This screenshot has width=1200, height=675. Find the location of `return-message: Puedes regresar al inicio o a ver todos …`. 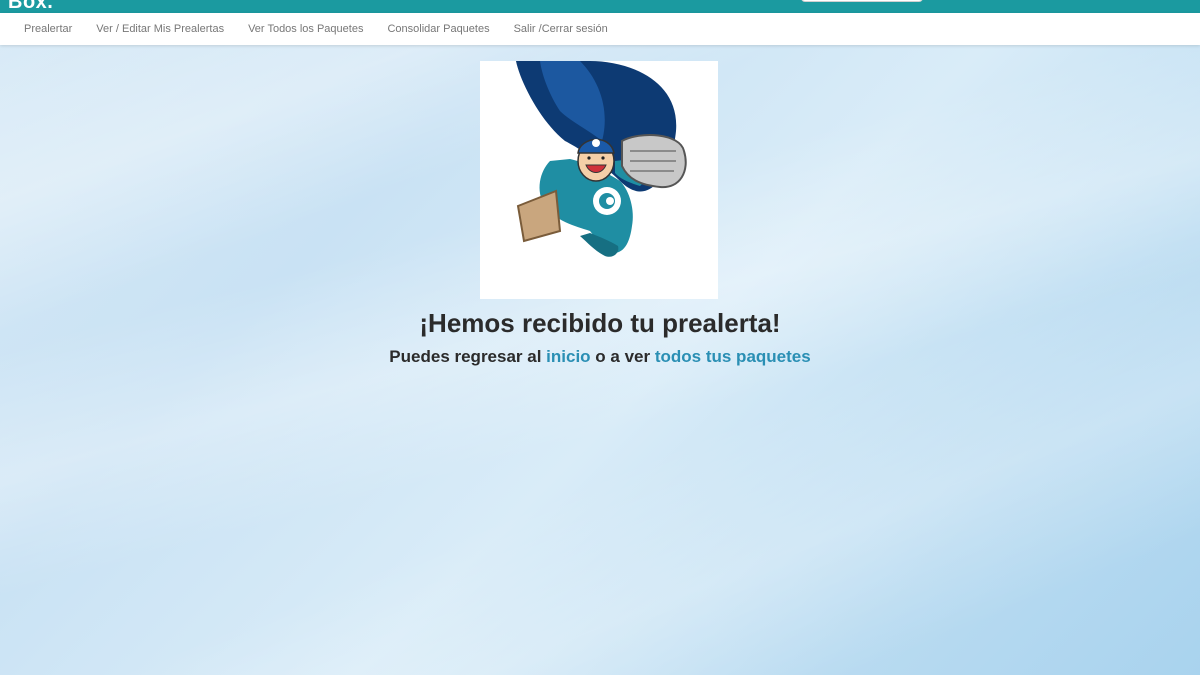

return-message: Puedes regresar al inicio o a ver todos … is located at coordinates (600, 357).